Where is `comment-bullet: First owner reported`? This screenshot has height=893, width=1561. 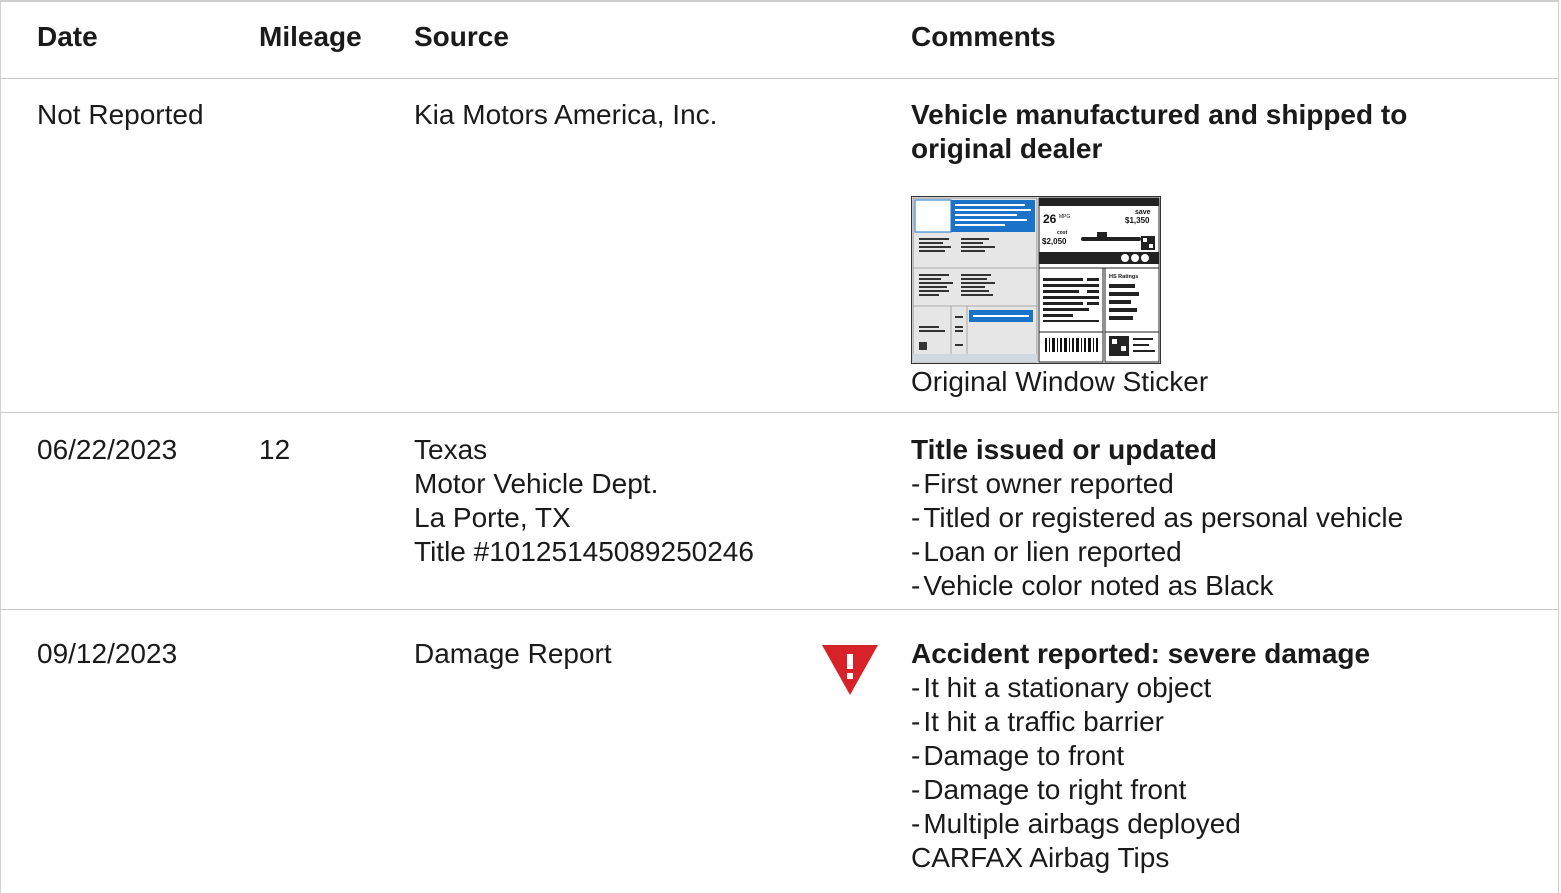 comment-bullet: First owner reported is located at coordinates (1231, 484).